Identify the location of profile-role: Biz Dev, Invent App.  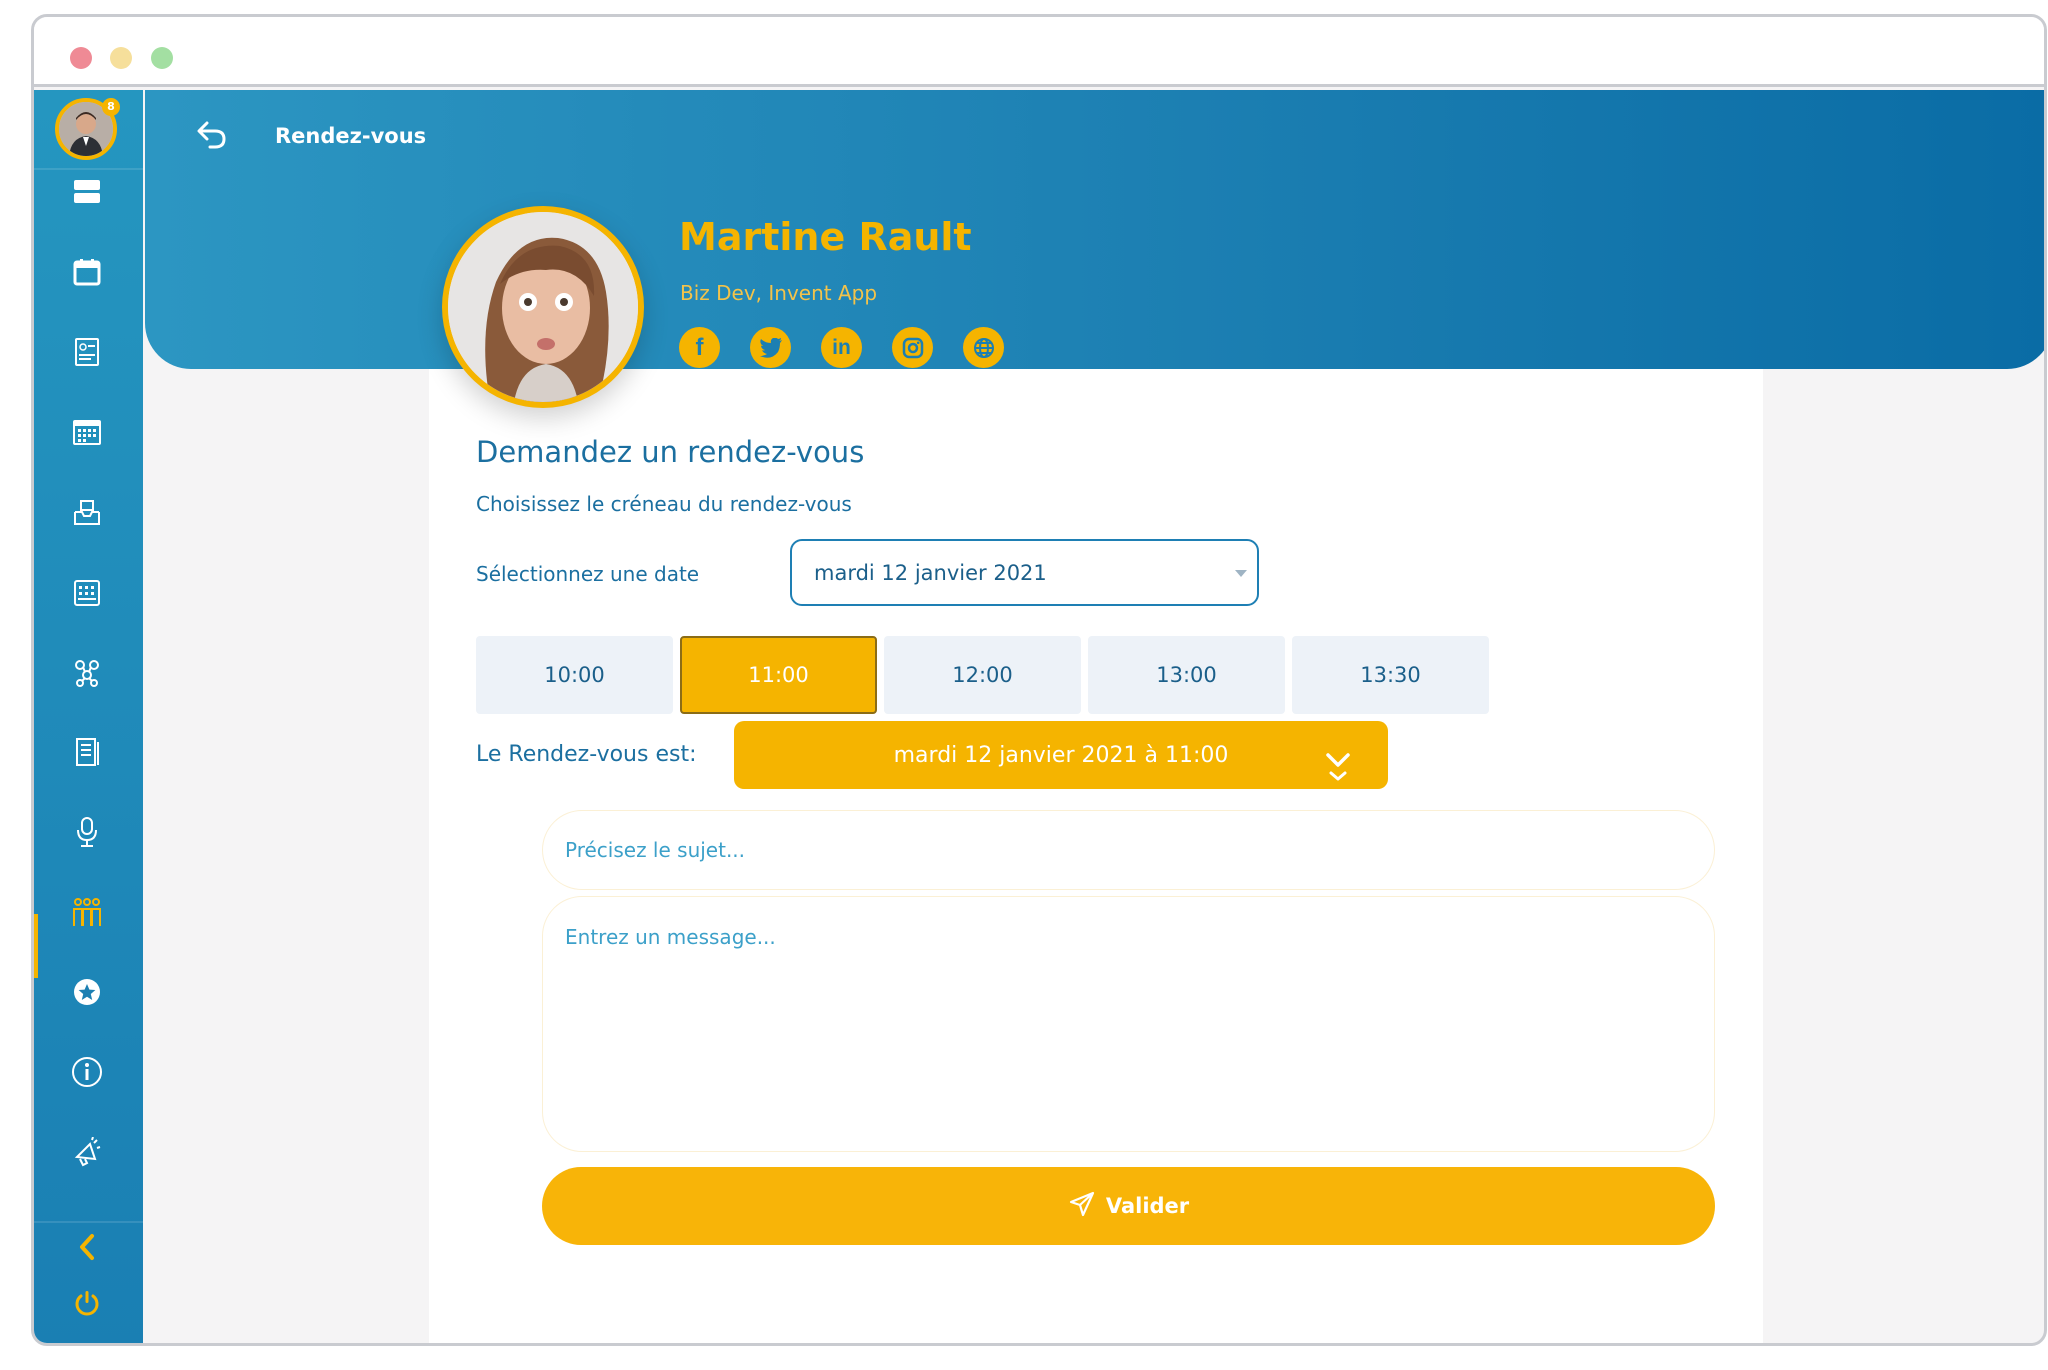
(779, 293).